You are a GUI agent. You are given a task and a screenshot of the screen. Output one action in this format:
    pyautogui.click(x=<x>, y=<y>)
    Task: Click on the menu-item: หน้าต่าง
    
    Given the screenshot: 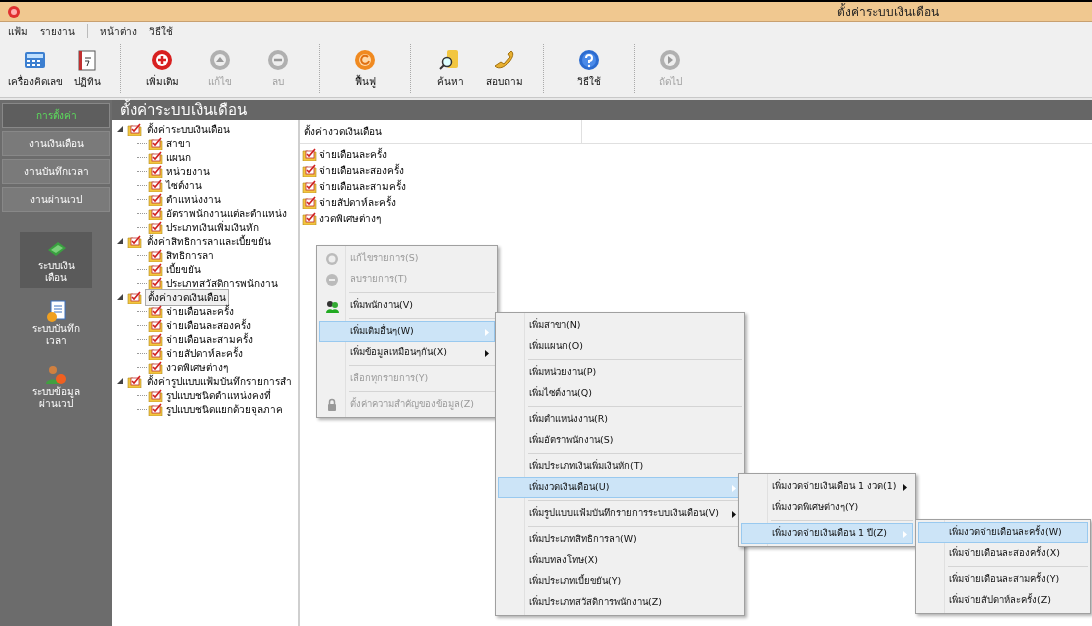 What is the action you would take?
    pyautogui.click(x=118, y=31)
    